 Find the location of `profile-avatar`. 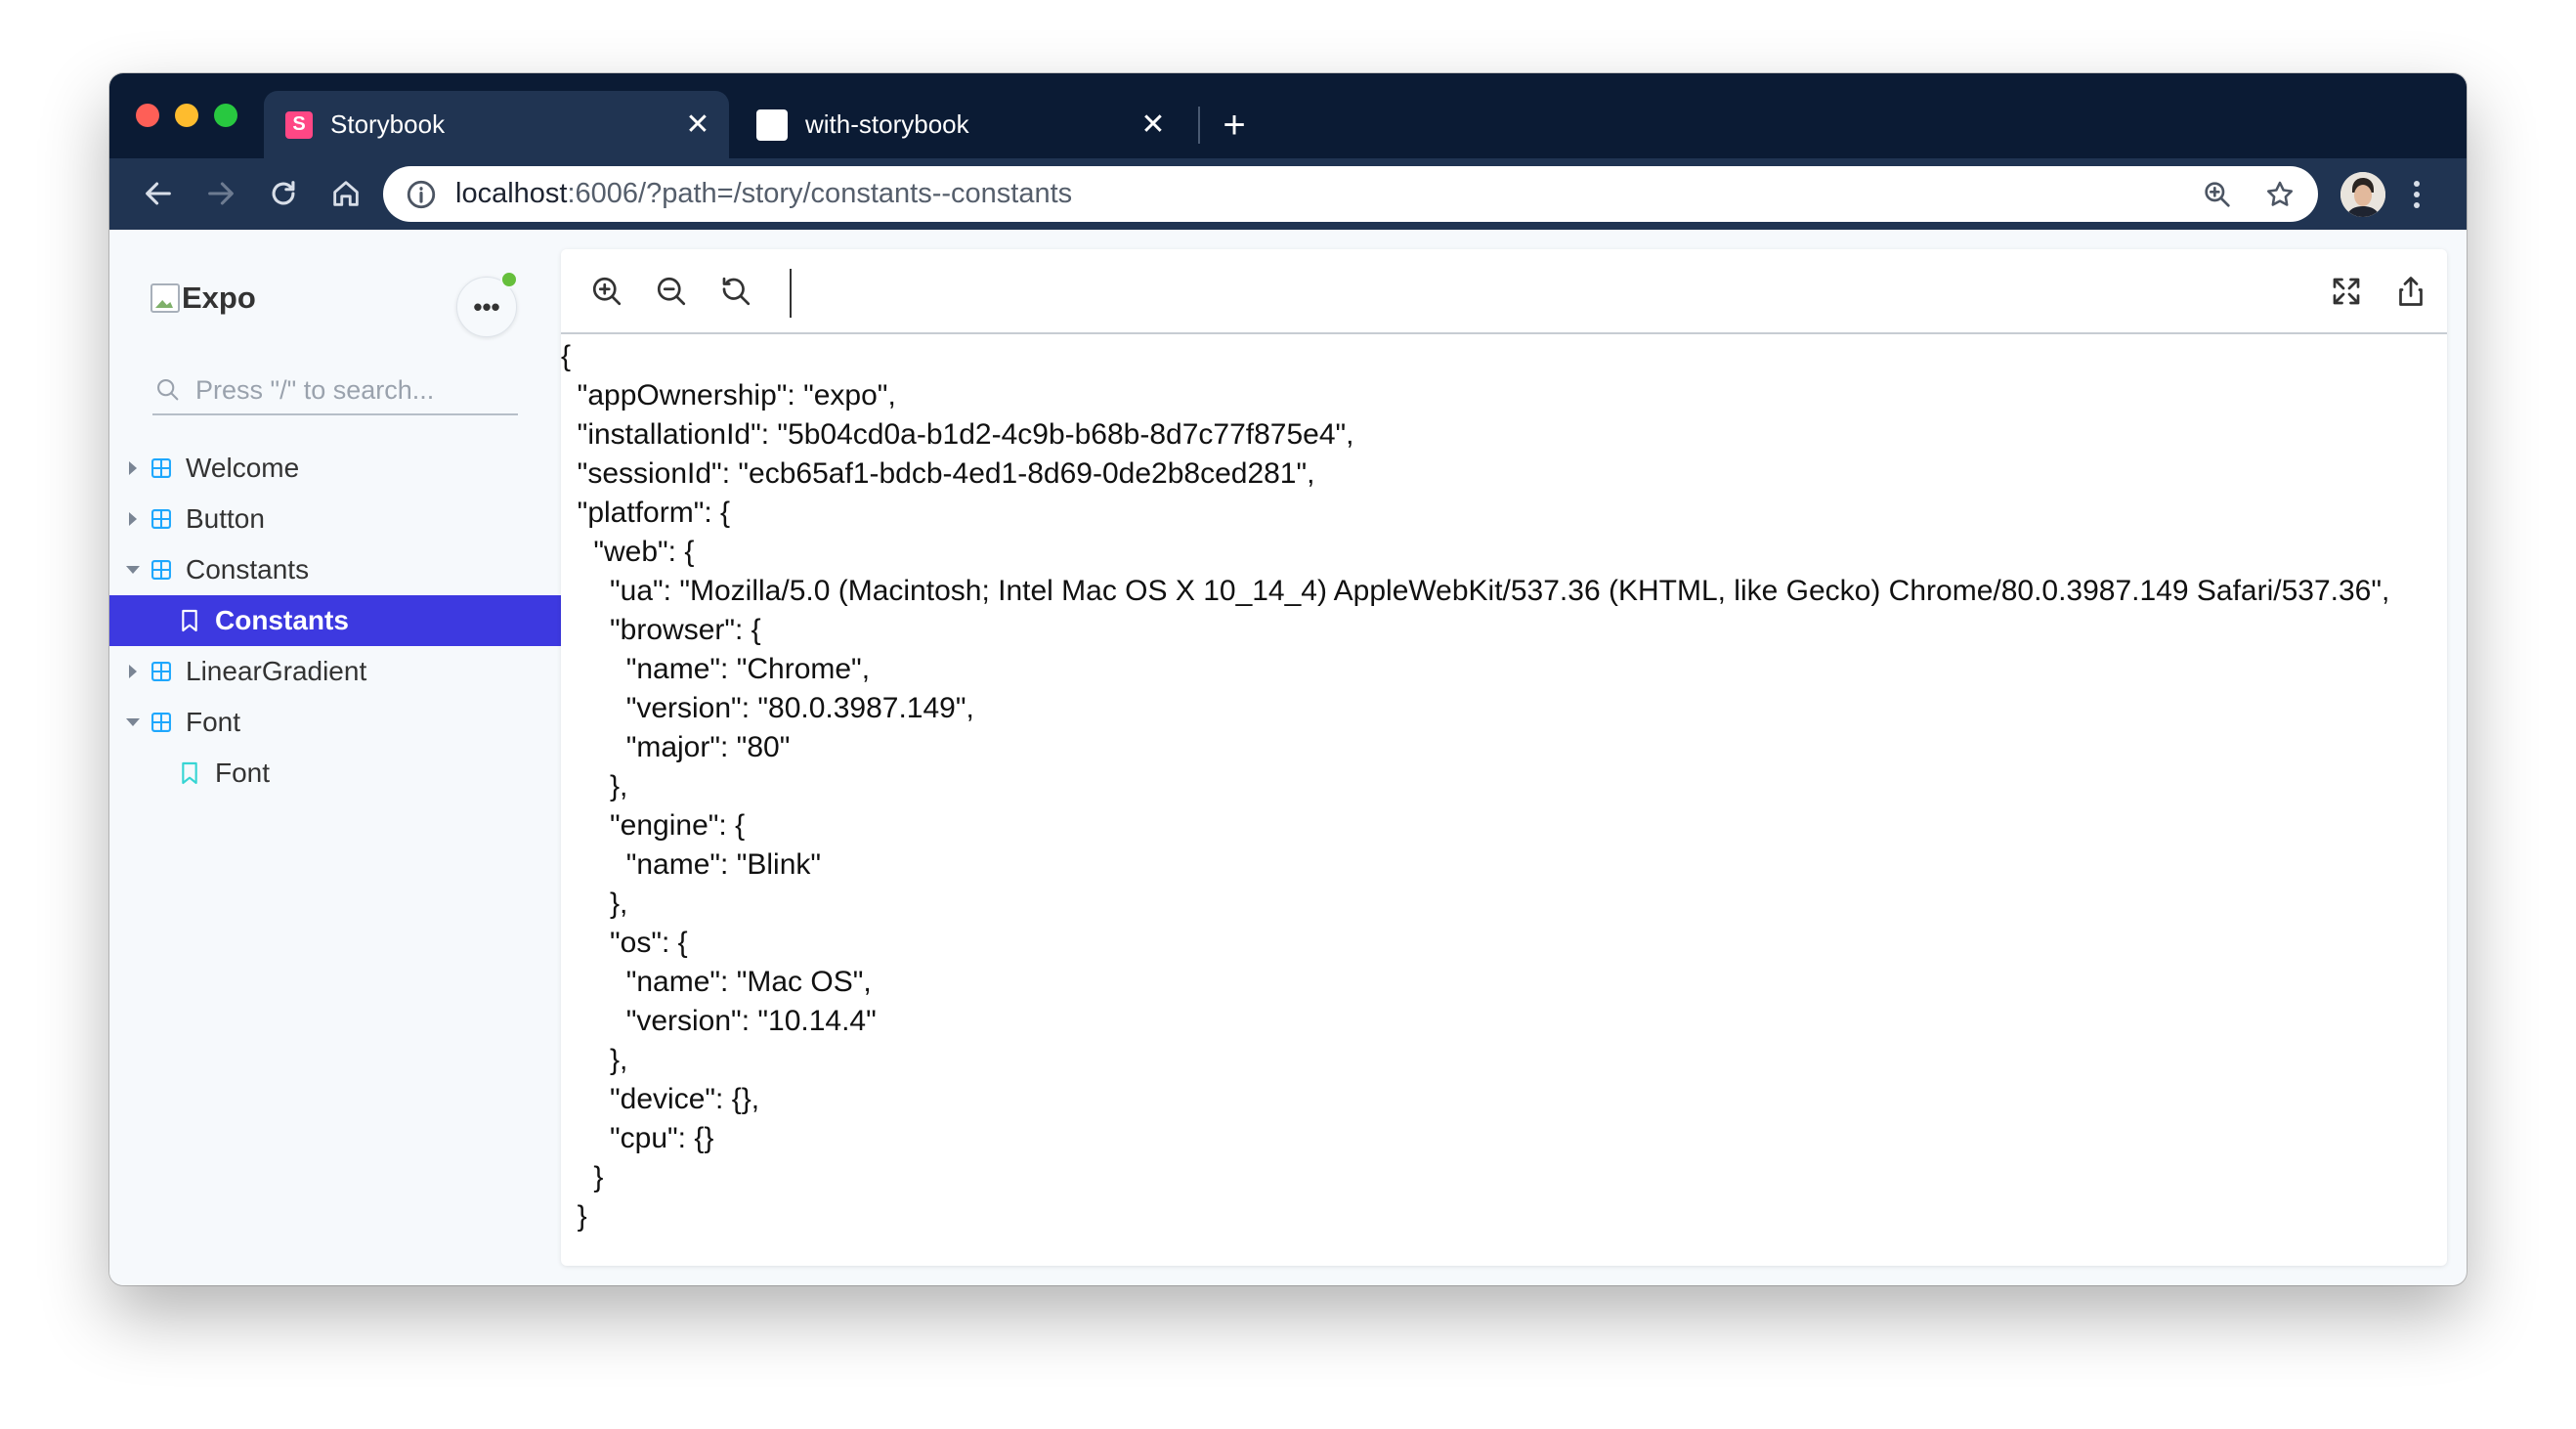

profile-avatar is located at coordinates (2362, 194).